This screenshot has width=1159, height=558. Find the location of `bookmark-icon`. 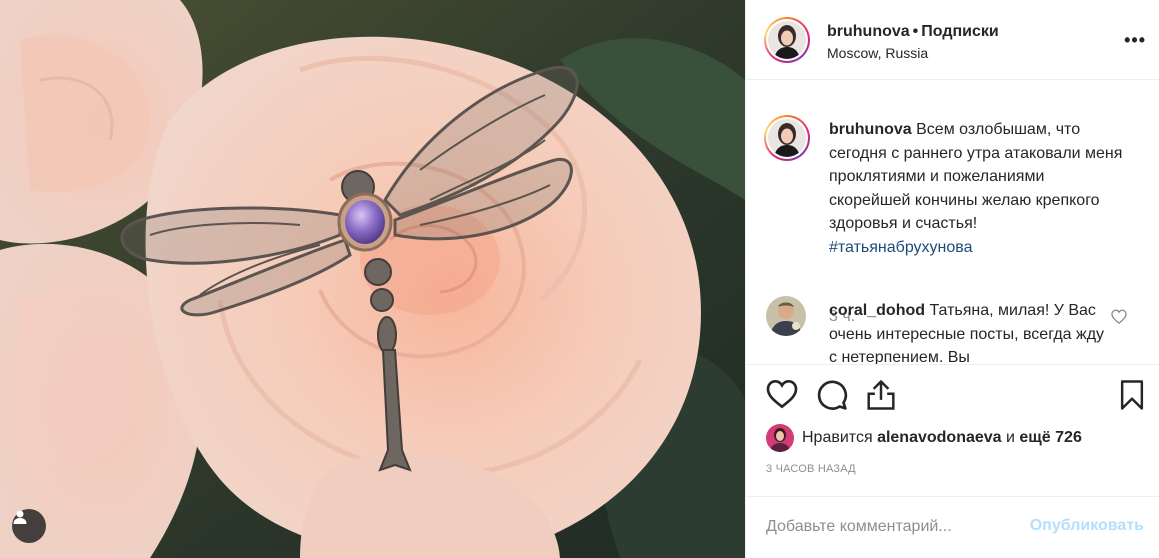

bookmark-icon is located at coordinates (1132, 397).